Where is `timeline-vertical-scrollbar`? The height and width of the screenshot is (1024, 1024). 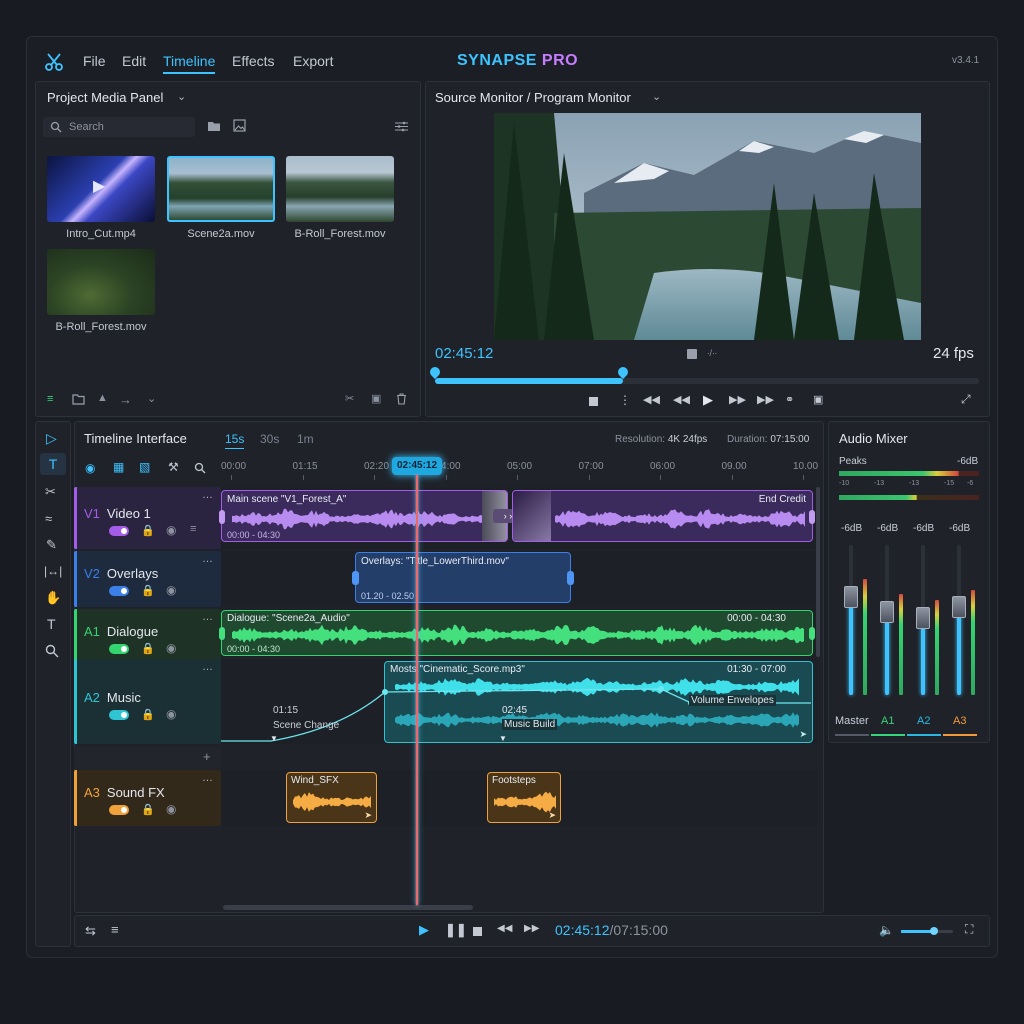
timeline-vertical-scrollbar is located at coordinates (818, 572).